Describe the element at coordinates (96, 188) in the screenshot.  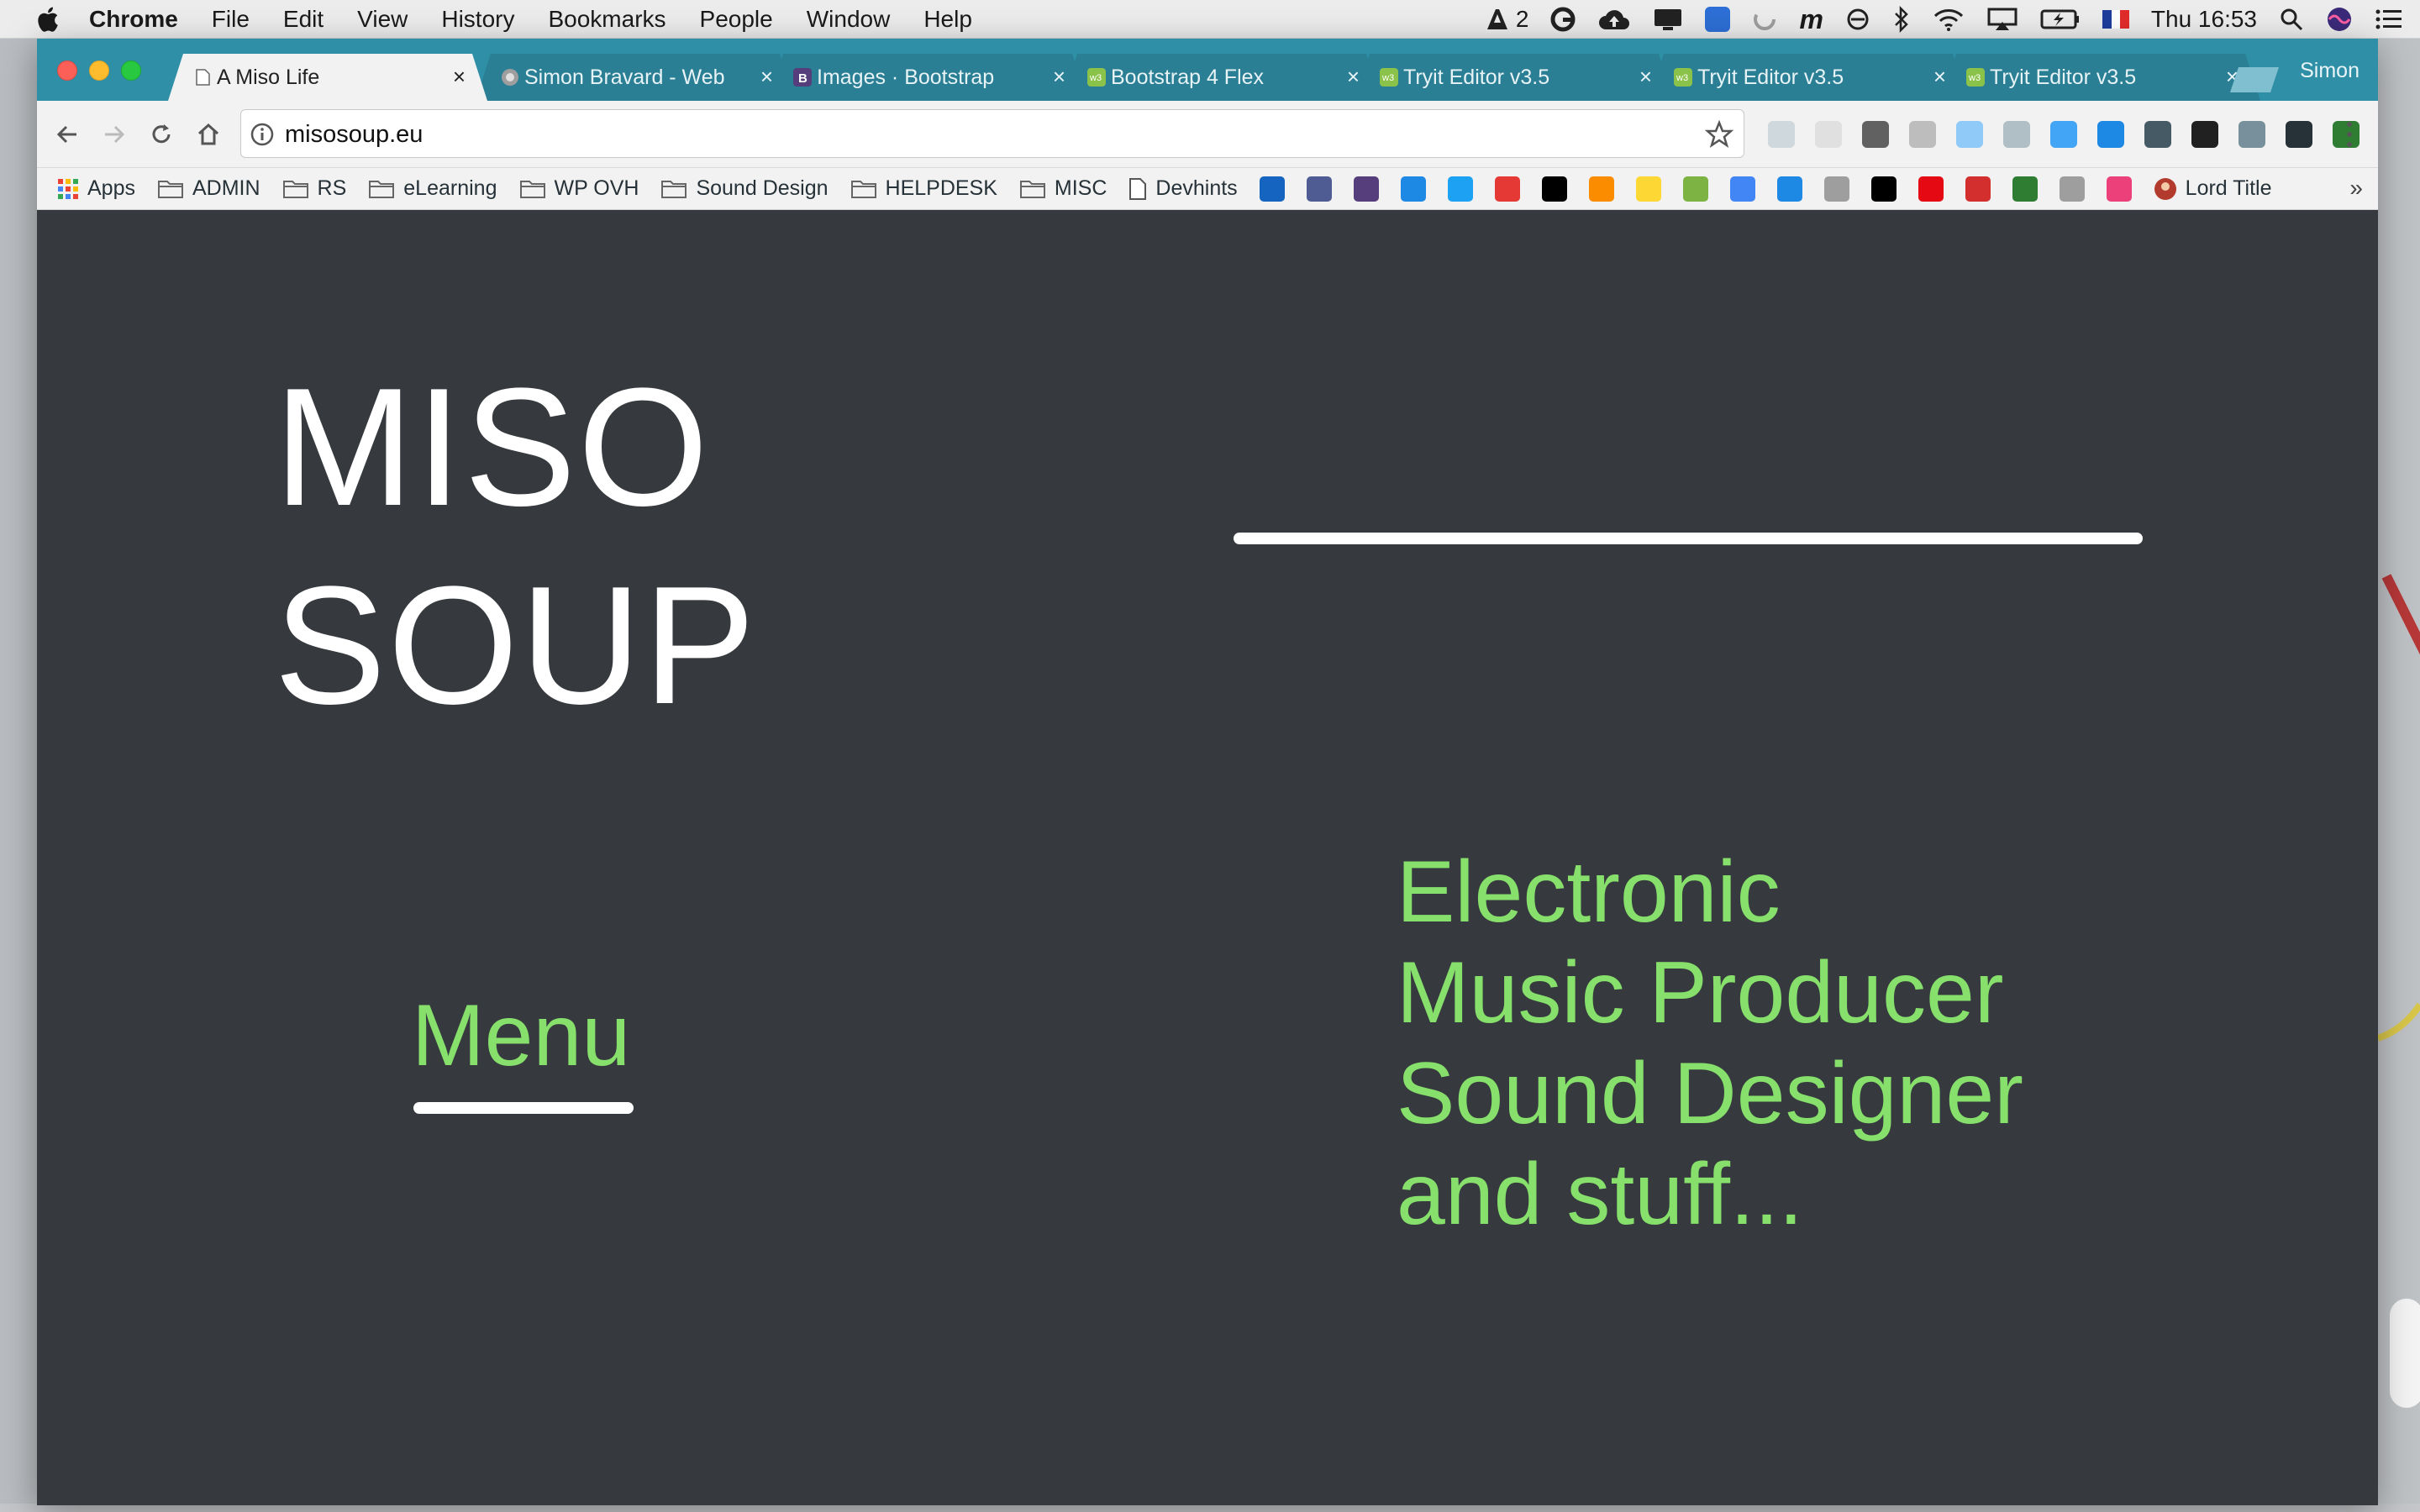
I see `bookmark-apps: Apps` at that location.